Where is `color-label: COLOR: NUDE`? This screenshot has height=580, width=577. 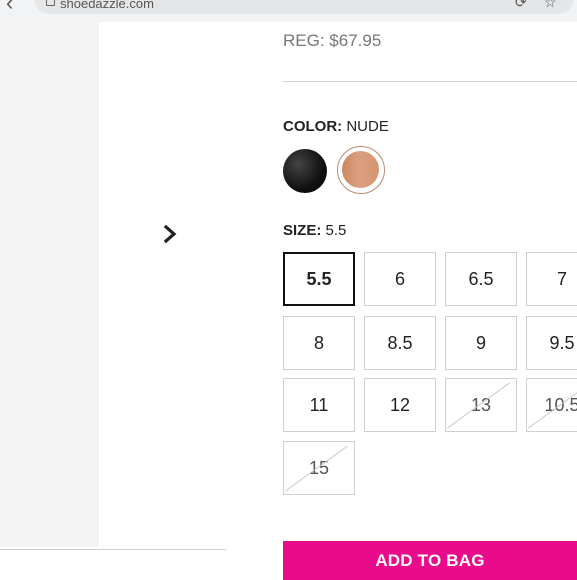
color-label: COLOR: NUDE is located at coordinates (336, 126).